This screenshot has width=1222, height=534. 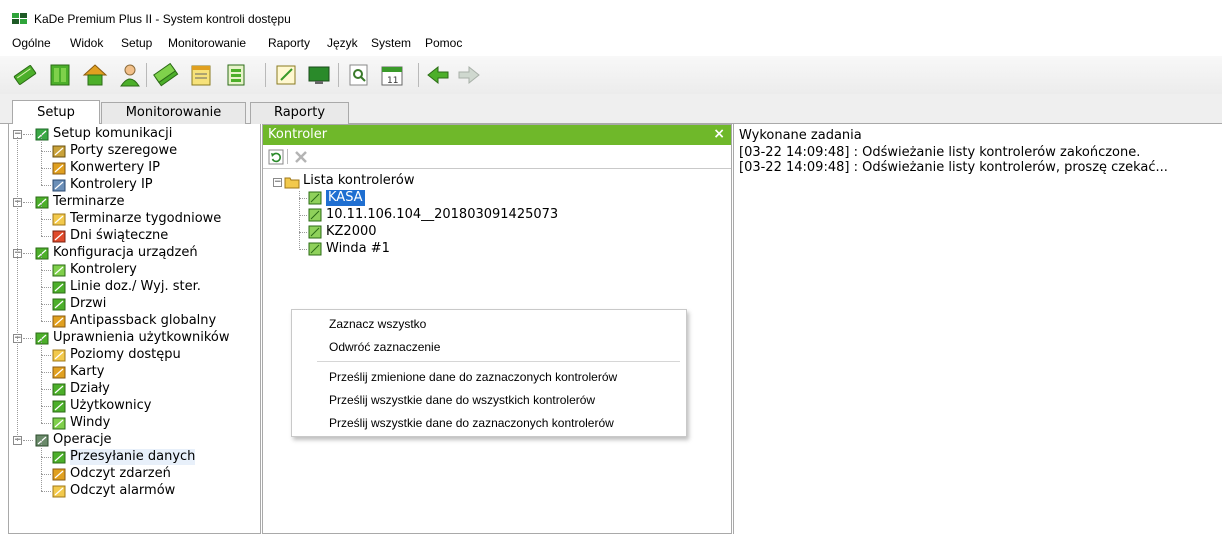 I want to click on controller-icon, so click(x=315, y=234).